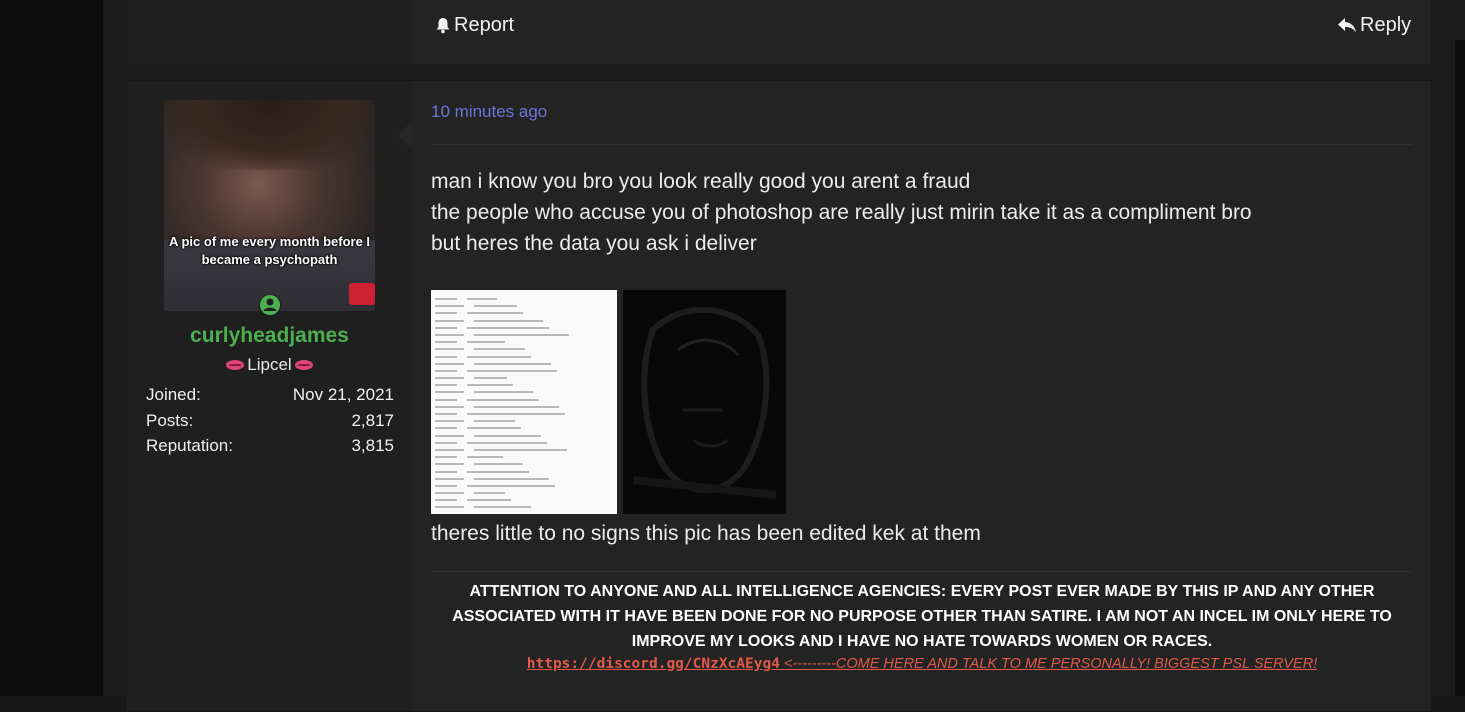  What do you see at coordinates (270, 305) in the screenshot?
I see `online-status-icon` at bounding box center [270, 305].